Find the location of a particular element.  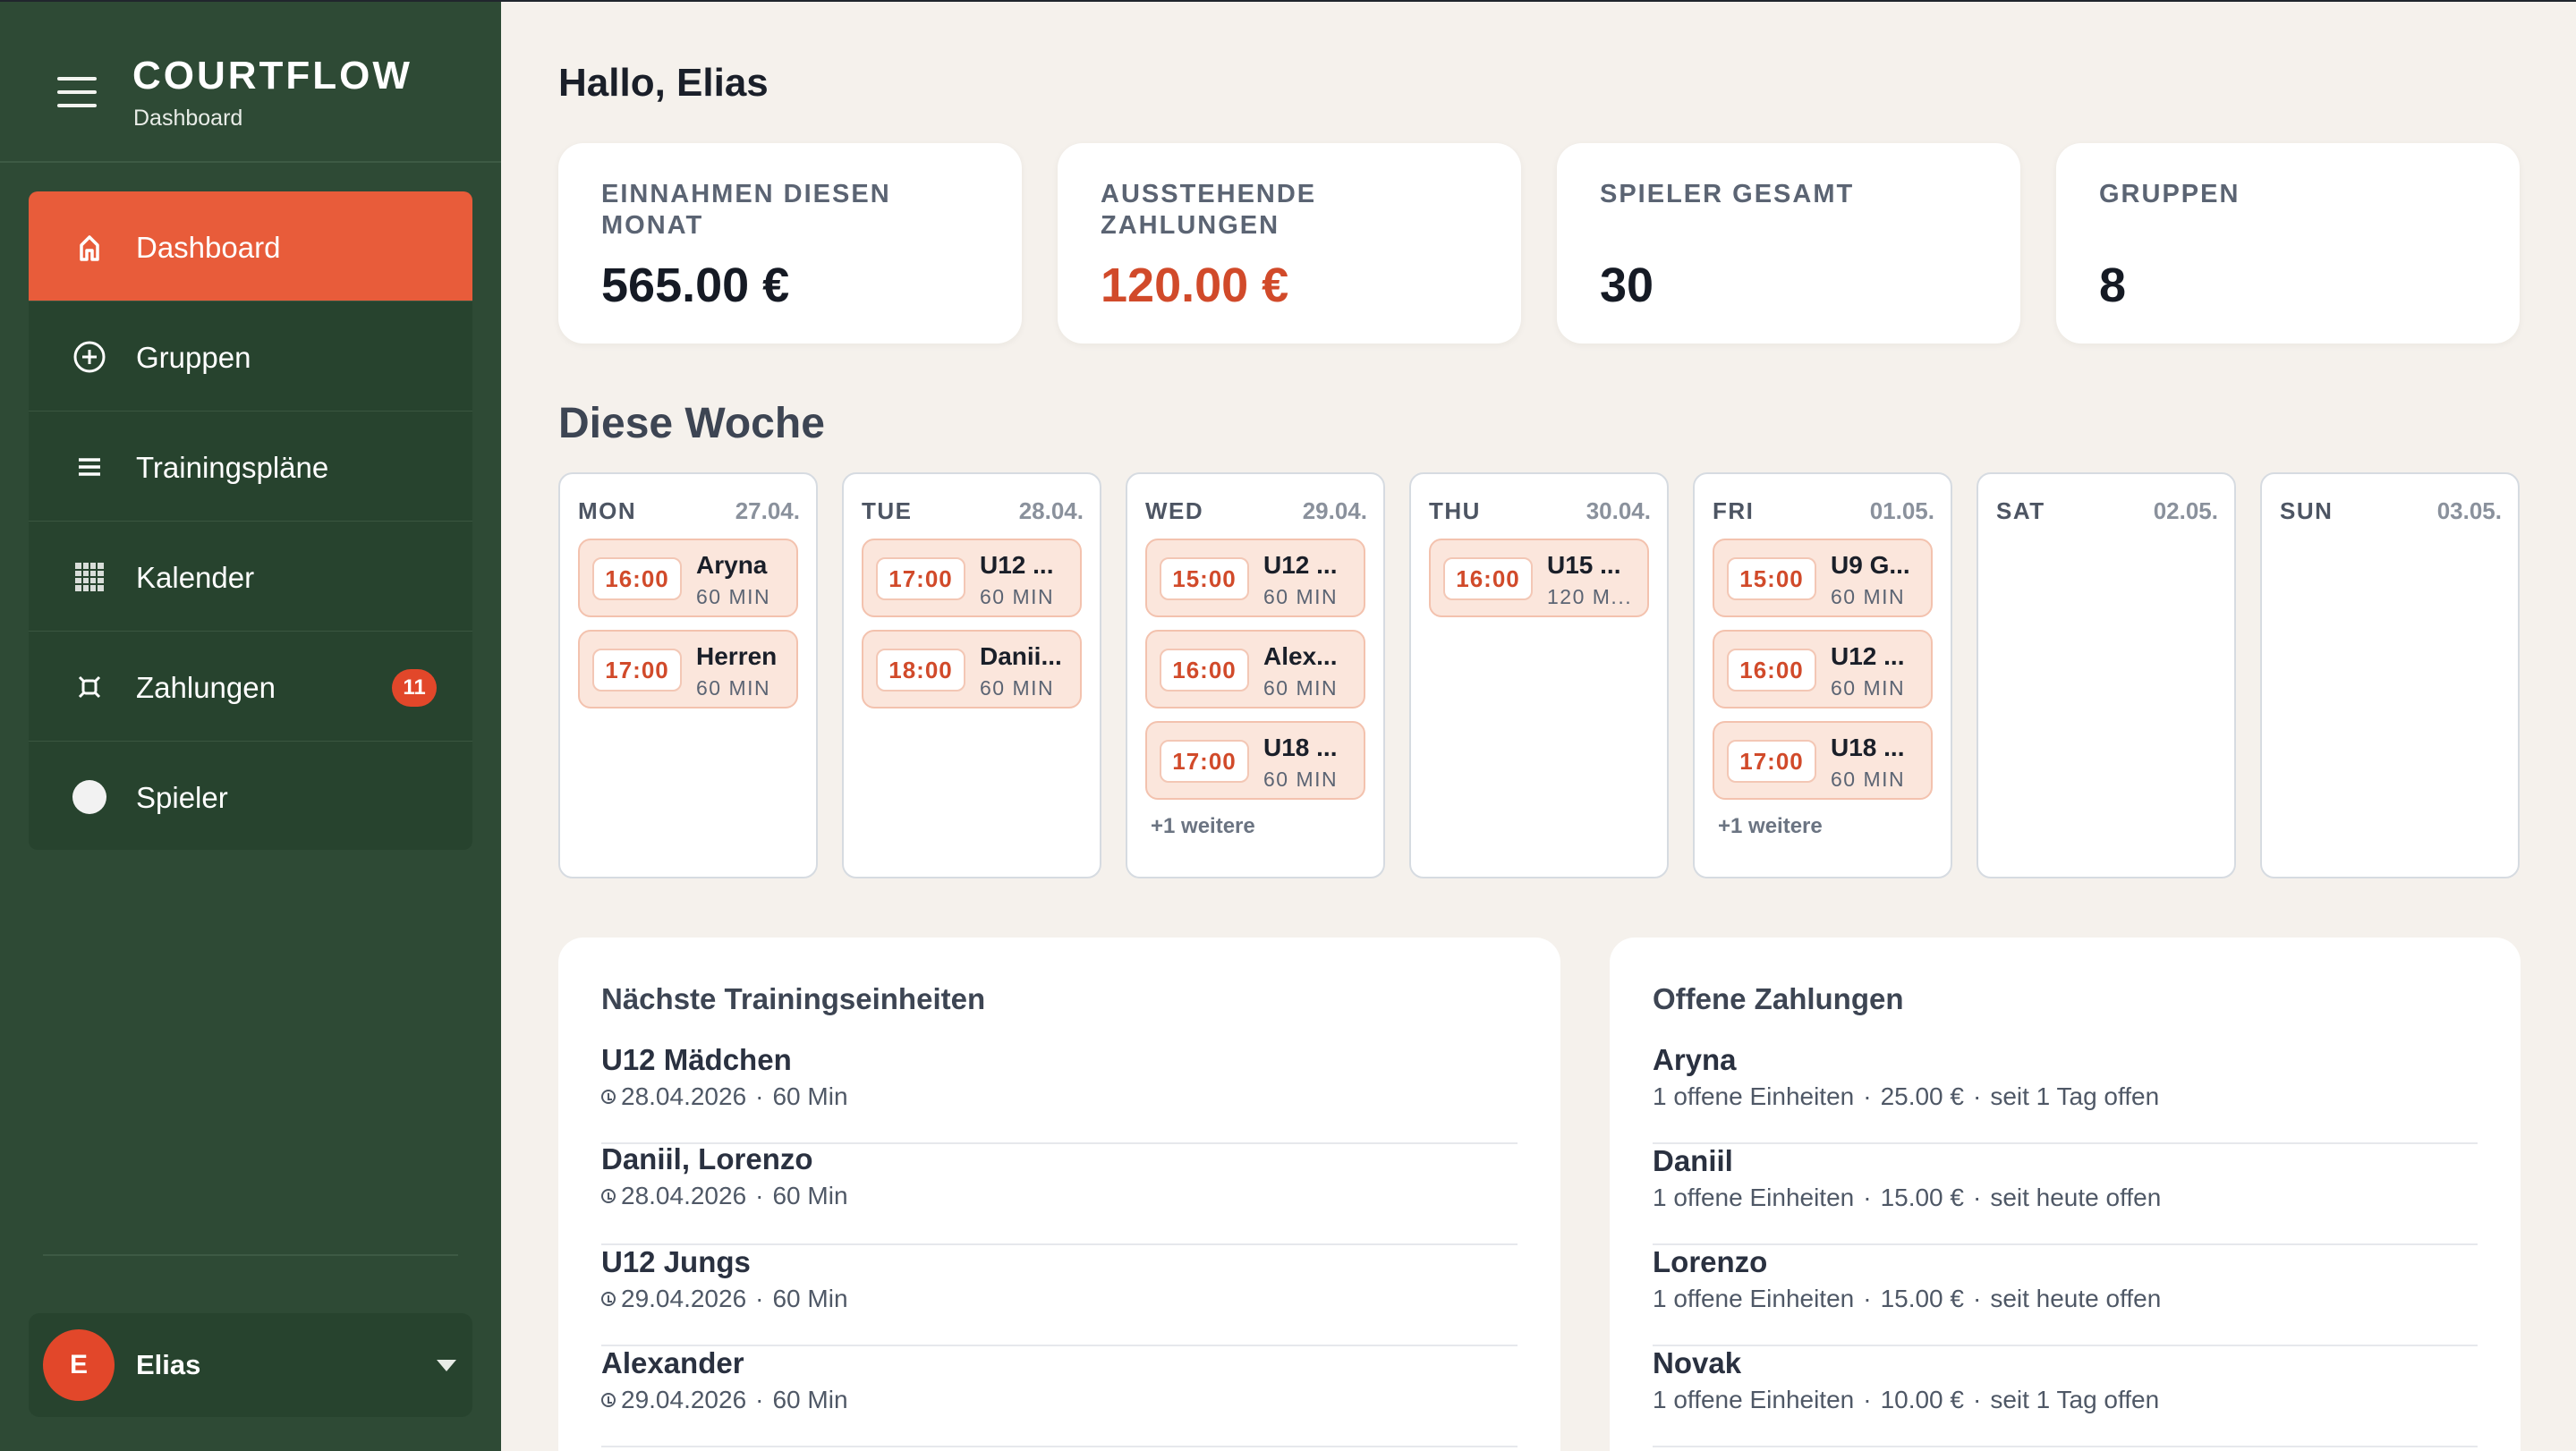

stat-value: 8 is located at coordinates (2113, 285).